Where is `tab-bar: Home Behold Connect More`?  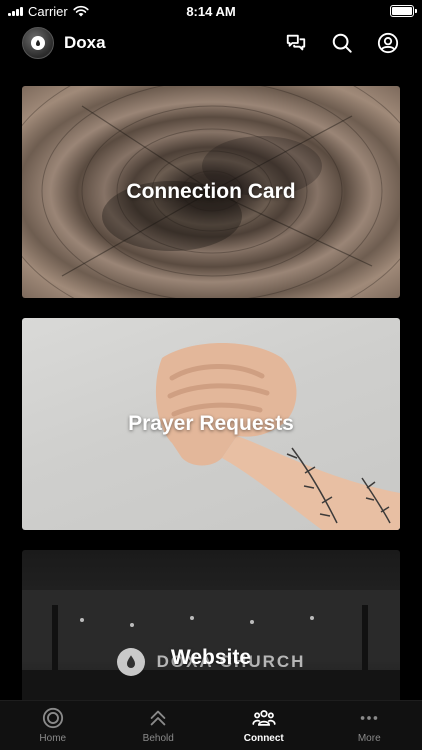
tab-bar: Home Behold Connect More is located at coordinates (211, 725).